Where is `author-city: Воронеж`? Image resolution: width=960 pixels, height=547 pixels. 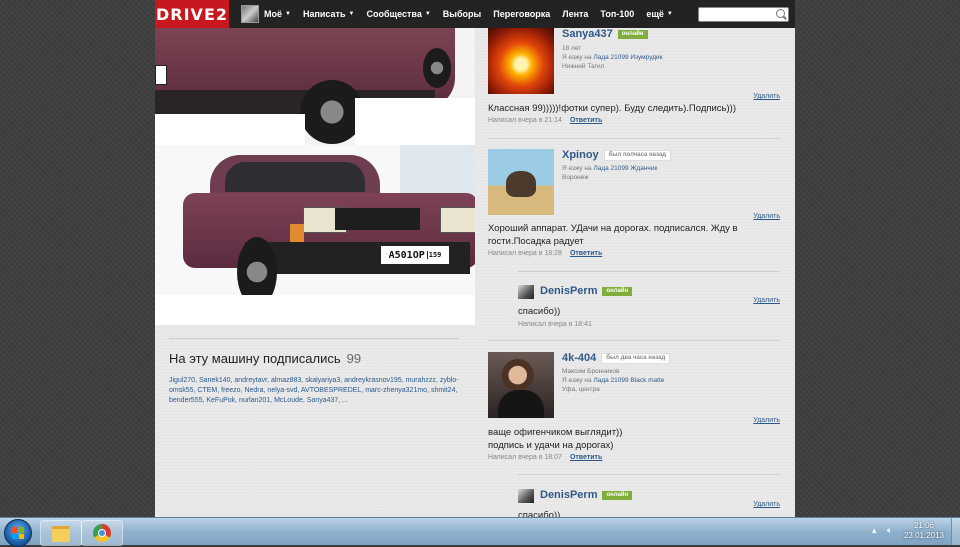
author-city: Воронеж is located at coordinates (575, 177).